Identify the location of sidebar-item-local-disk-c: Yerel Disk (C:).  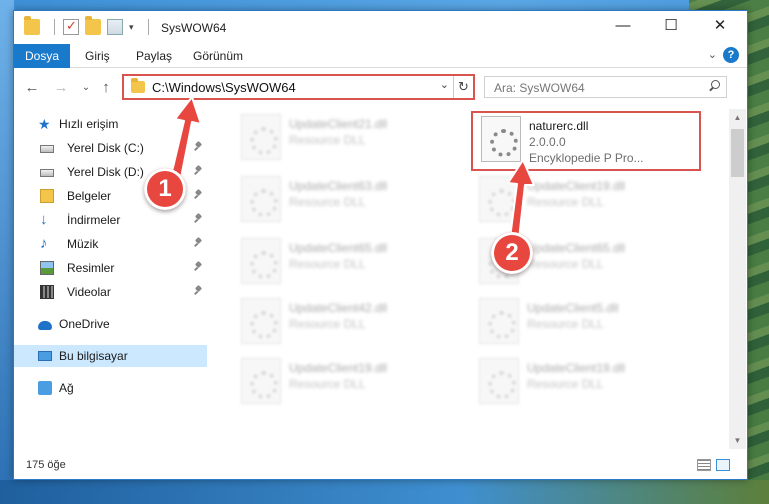
(110, 148).